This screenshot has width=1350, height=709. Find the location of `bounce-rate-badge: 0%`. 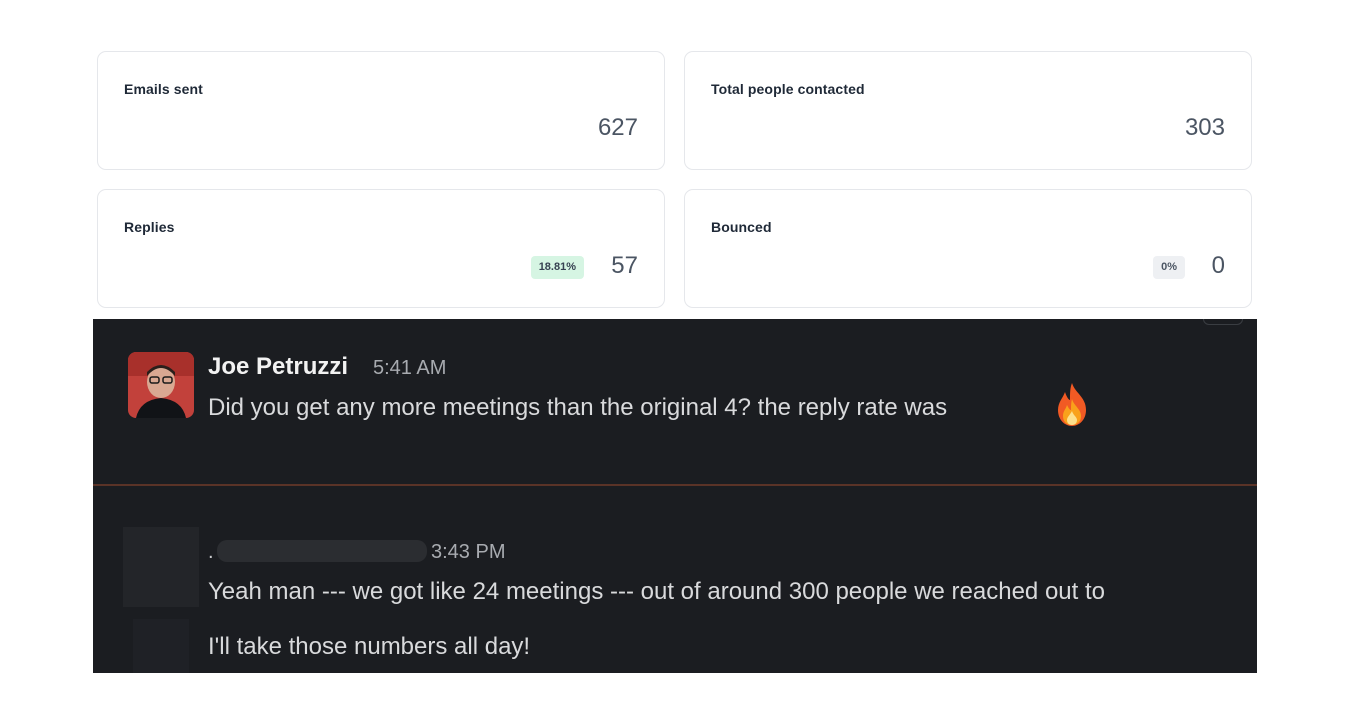

bounce-rate-badge: 0% is located at coordinates (1169, 267).